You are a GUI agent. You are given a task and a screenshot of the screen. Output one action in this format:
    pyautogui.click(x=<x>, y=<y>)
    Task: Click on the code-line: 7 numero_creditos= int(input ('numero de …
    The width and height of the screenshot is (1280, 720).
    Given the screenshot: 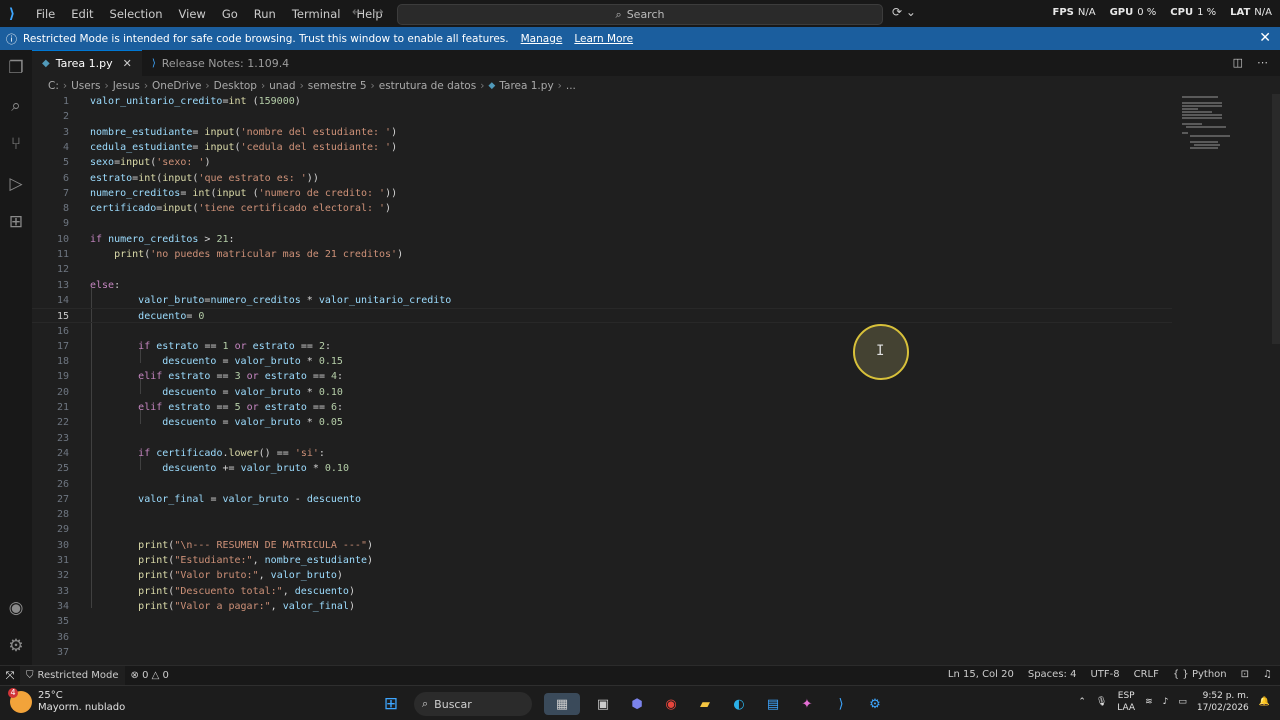 What is the action you would take?
    pyautogui.click(x=602, y=193)
    